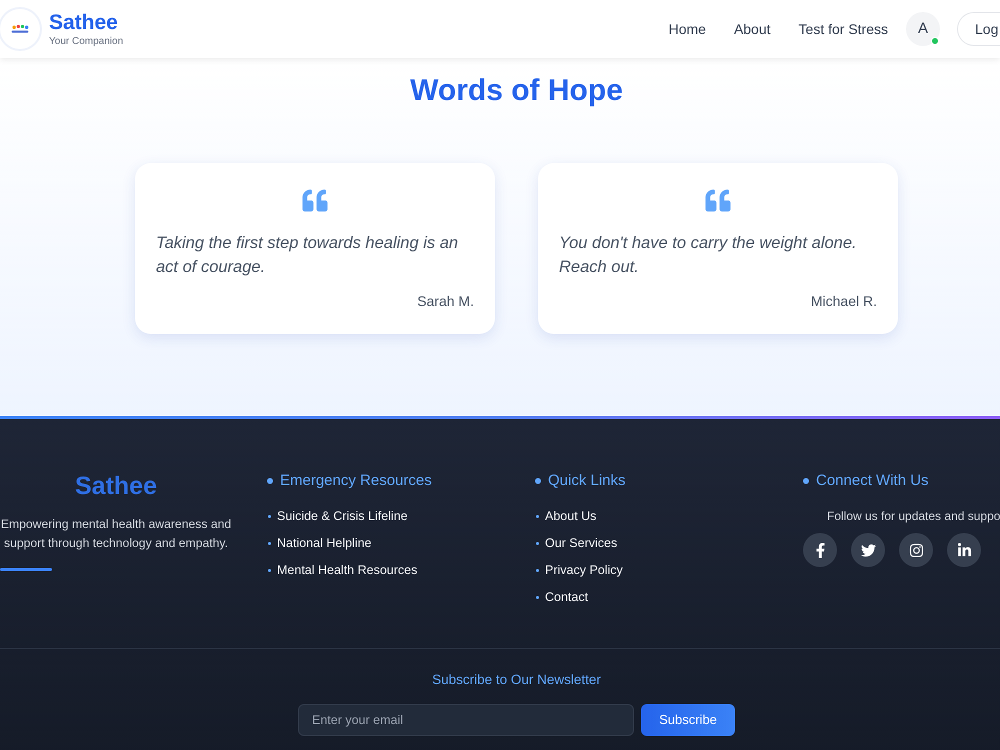  Describe the element at coordinates (466, 720) in the screenshot. I see `email-input: Enter your email` at that location.